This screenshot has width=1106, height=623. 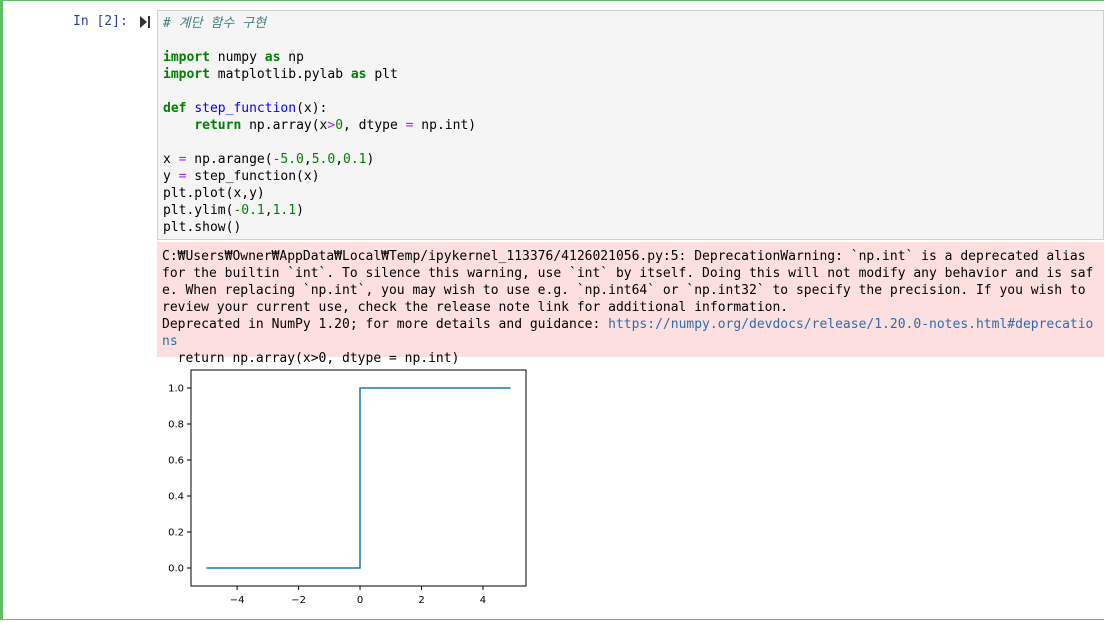 What do you see at coordinates (176, 533) in the screenshot?
I see `y-tick-label: 0.2` at bounding box center [176, 533].